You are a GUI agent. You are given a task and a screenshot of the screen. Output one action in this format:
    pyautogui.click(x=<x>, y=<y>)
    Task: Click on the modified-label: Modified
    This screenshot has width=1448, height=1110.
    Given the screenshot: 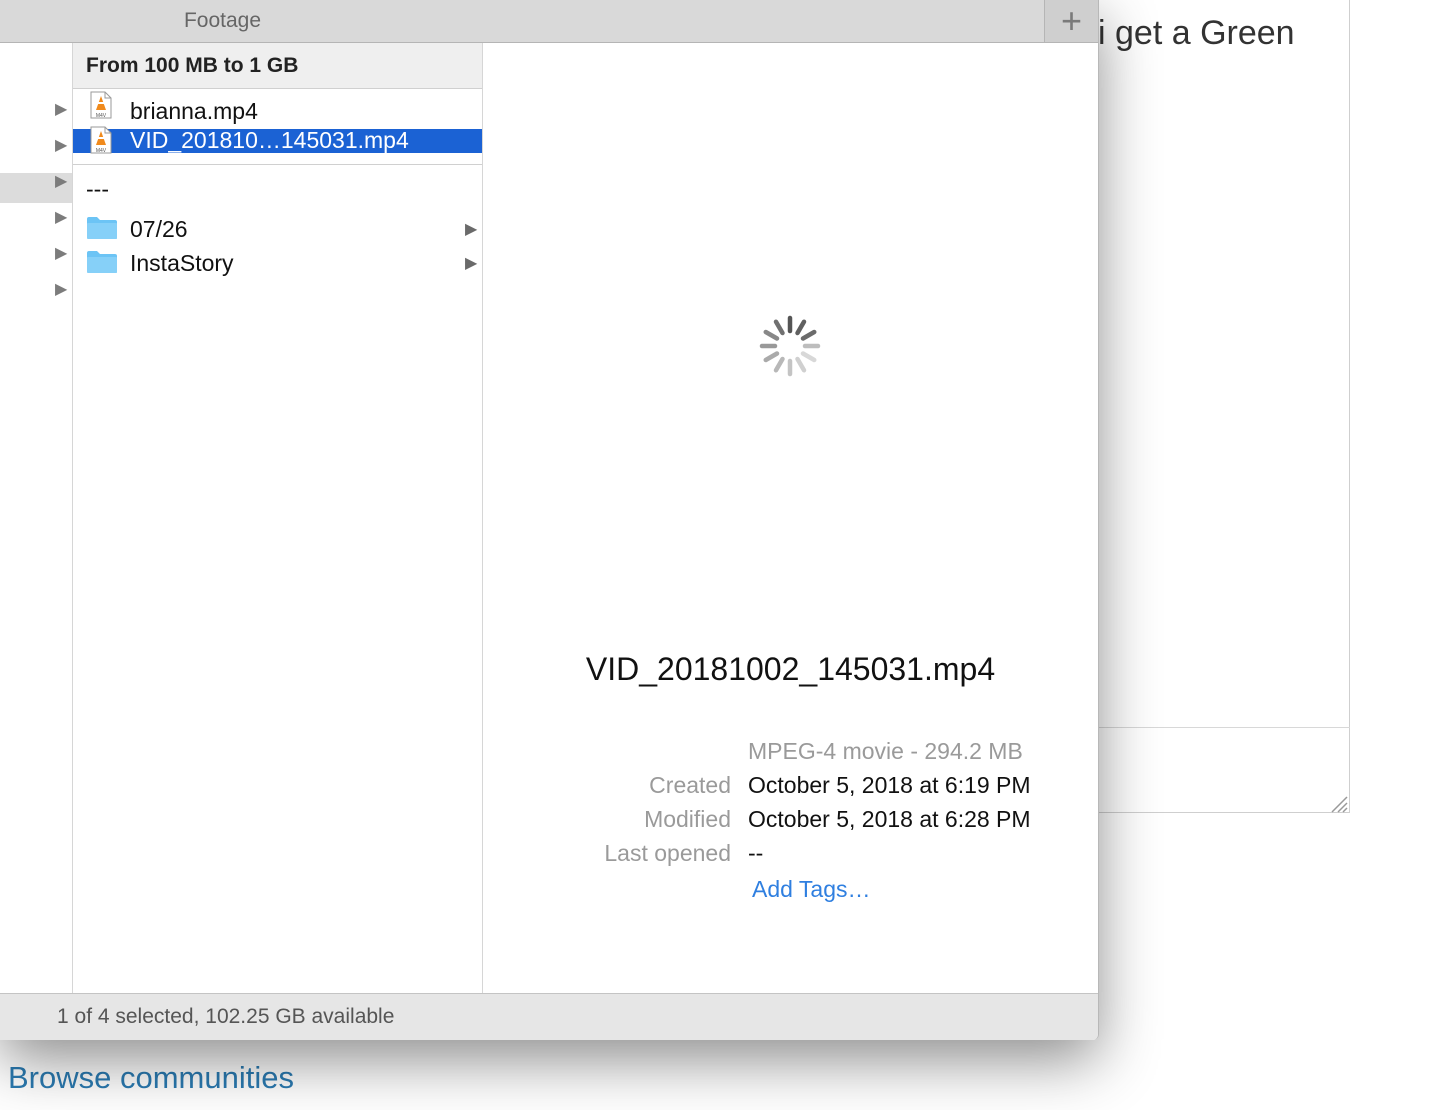 What is the action you would take?
    pyautogui.click(x=687, y=819)
    